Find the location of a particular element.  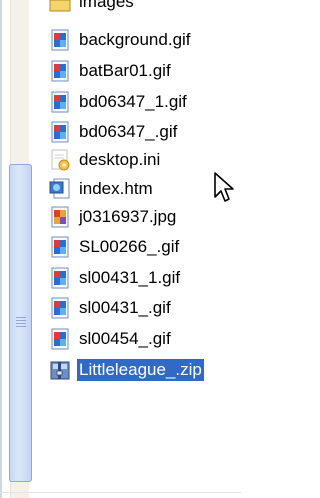

file-name: sl00431_1.gif is located at coordinates (130, 277).